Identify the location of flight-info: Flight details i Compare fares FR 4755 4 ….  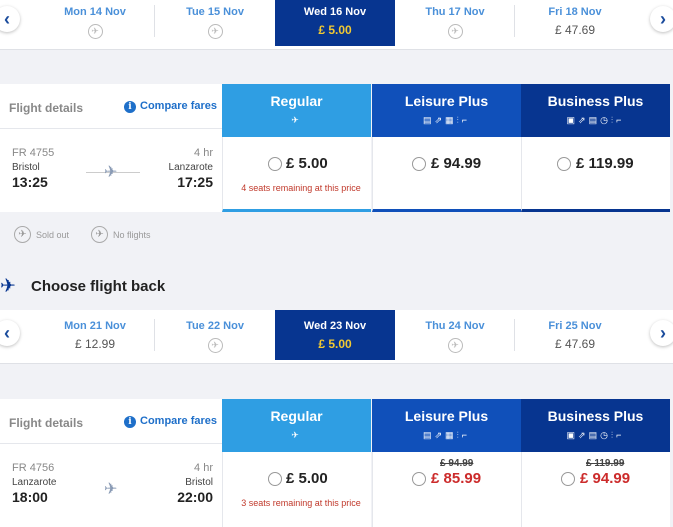
(111, 148).